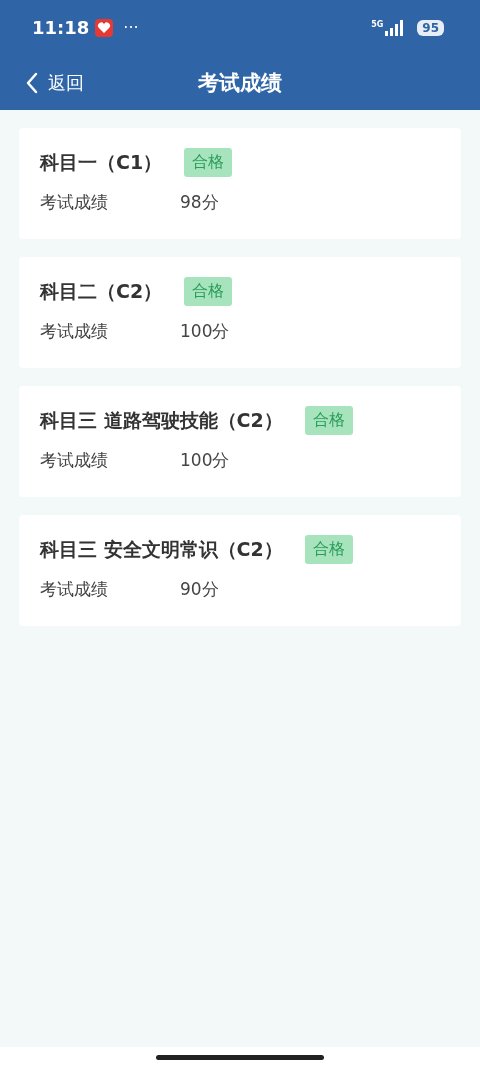 The image size is (480, 1067). What do you see at coordinates (199, 589) in the screenshot?
I see `score-value: 90分` at bounding box center [199, 589].